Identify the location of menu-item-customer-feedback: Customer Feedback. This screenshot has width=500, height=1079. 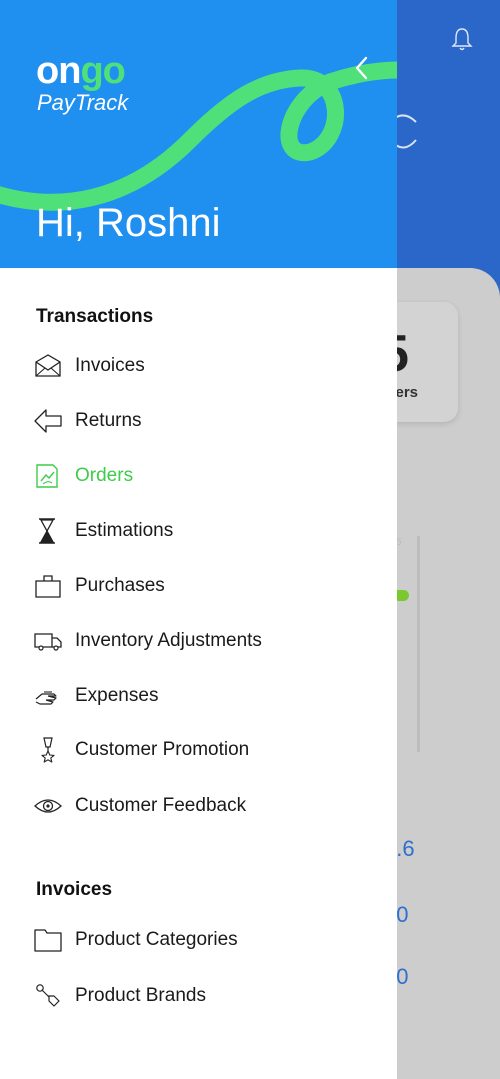
(198, 806).